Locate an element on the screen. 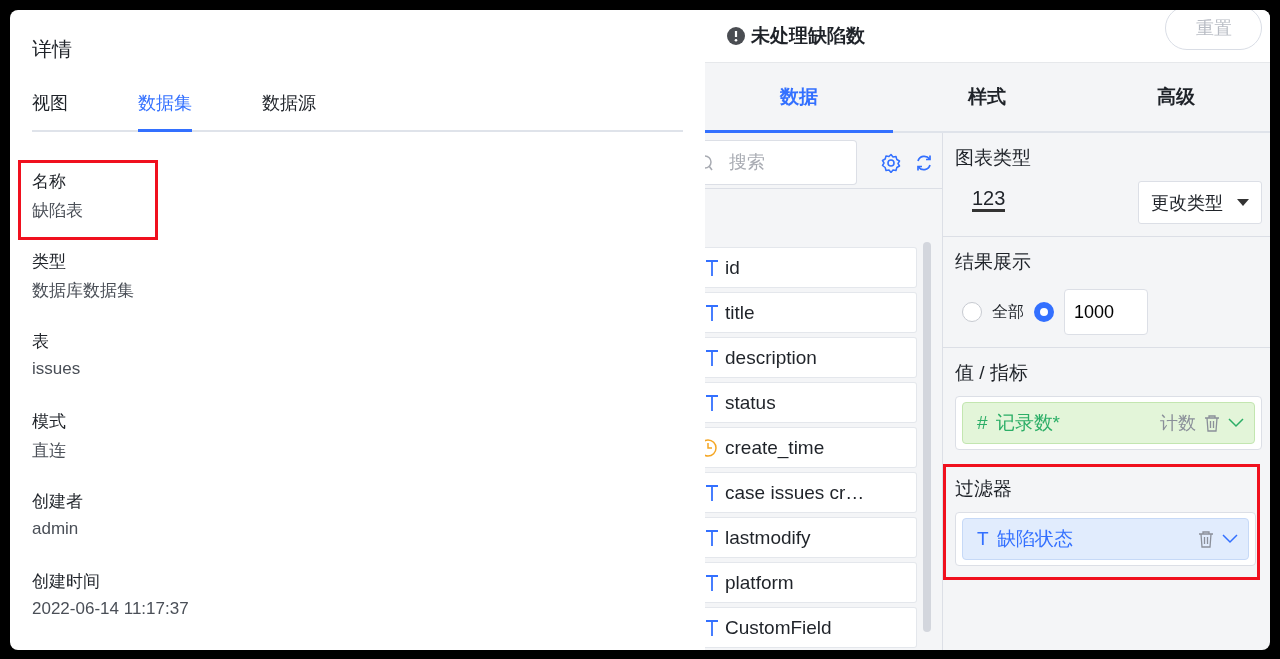  field-item: status is located at coordinates (811, 402).